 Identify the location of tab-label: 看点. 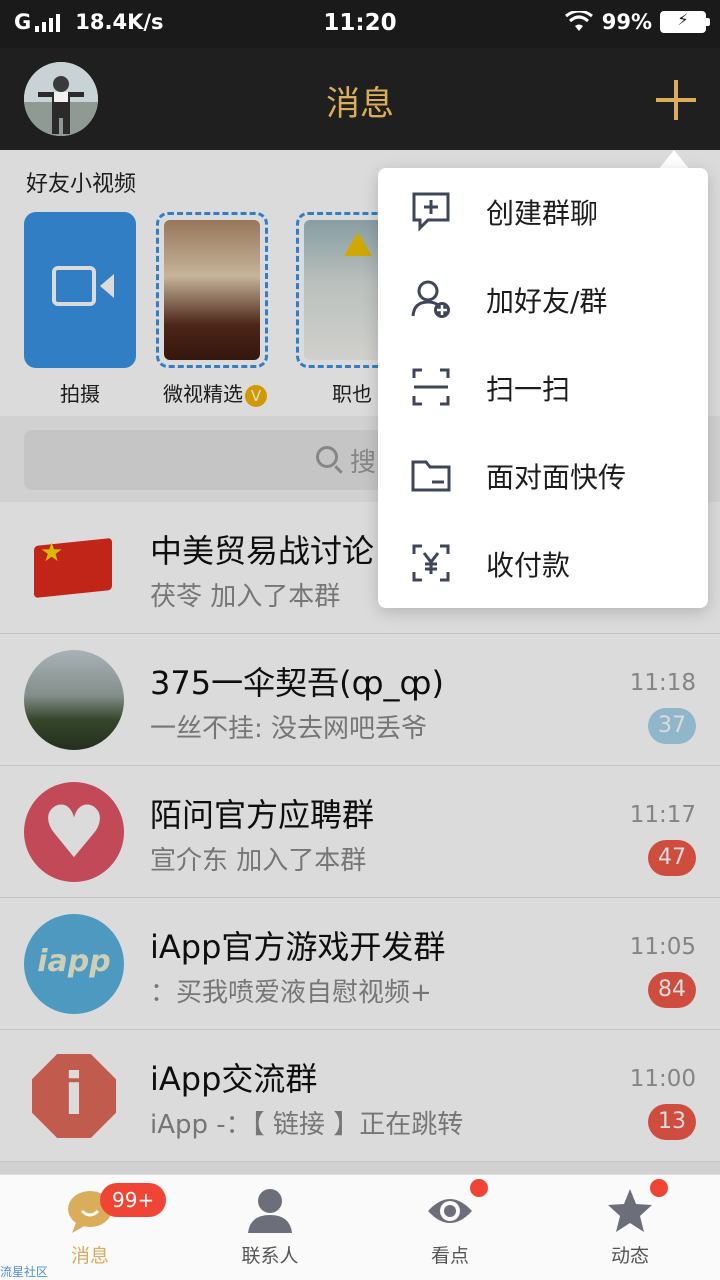
(449, 1256).